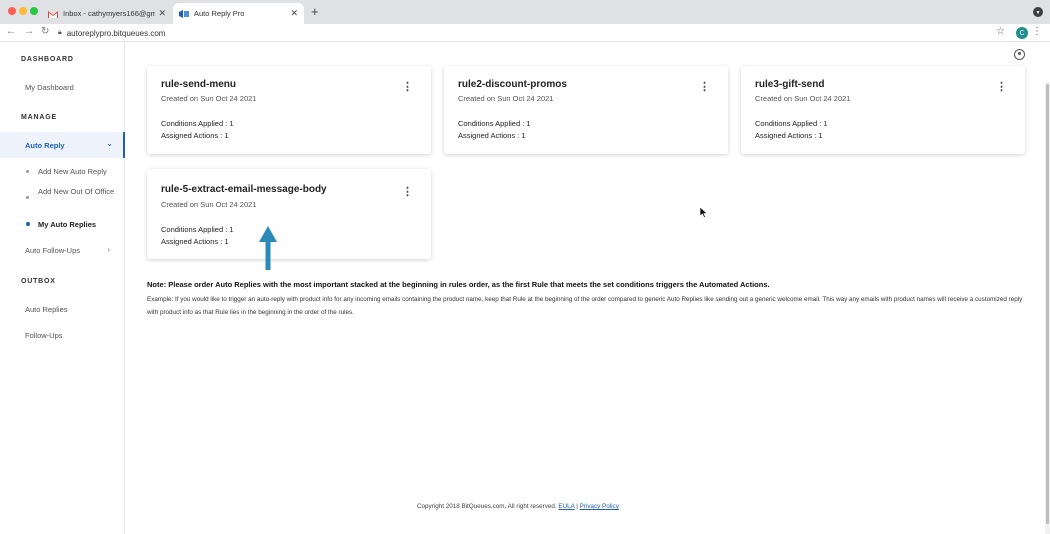 The image size is (1050, 534). What do you see at coordinates (38, 281) in the screenshot?
I see `outbox-heading: OUTBOX` at bounding box center [38, 281].